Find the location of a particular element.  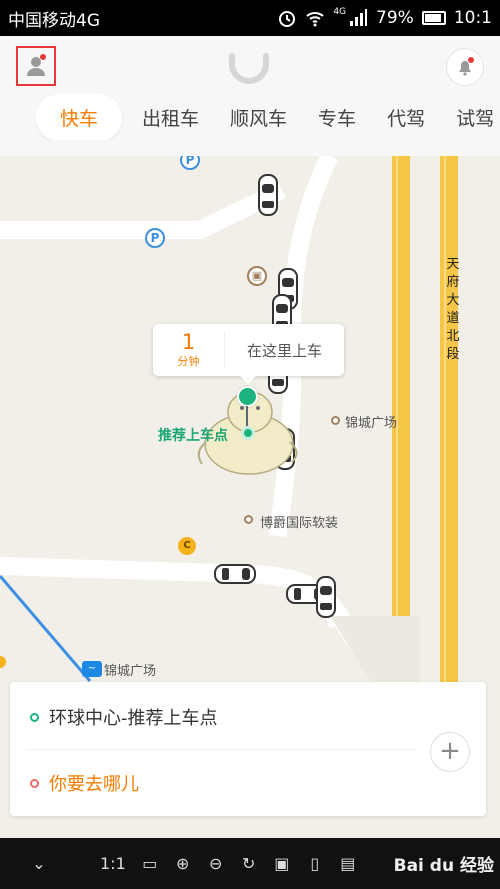

destination-placeholder: 你要去哪儿 is located at coordinates (94, 784).